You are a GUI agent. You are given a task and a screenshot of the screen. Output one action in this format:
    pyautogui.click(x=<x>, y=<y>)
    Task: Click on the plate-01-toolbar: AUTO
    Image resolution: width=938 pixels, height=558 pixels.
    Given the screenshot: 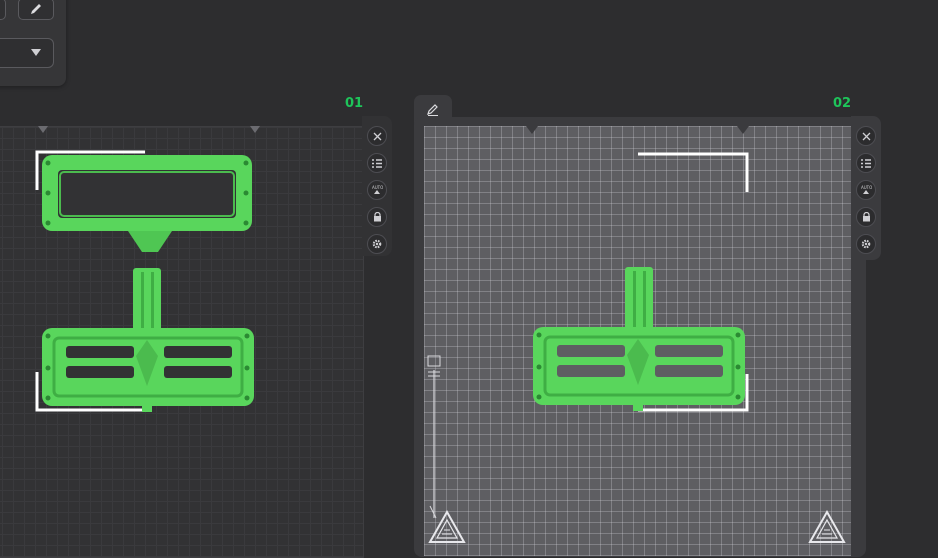 What is the action you would take?
    pyautogui.click(x=377, y=186)
    